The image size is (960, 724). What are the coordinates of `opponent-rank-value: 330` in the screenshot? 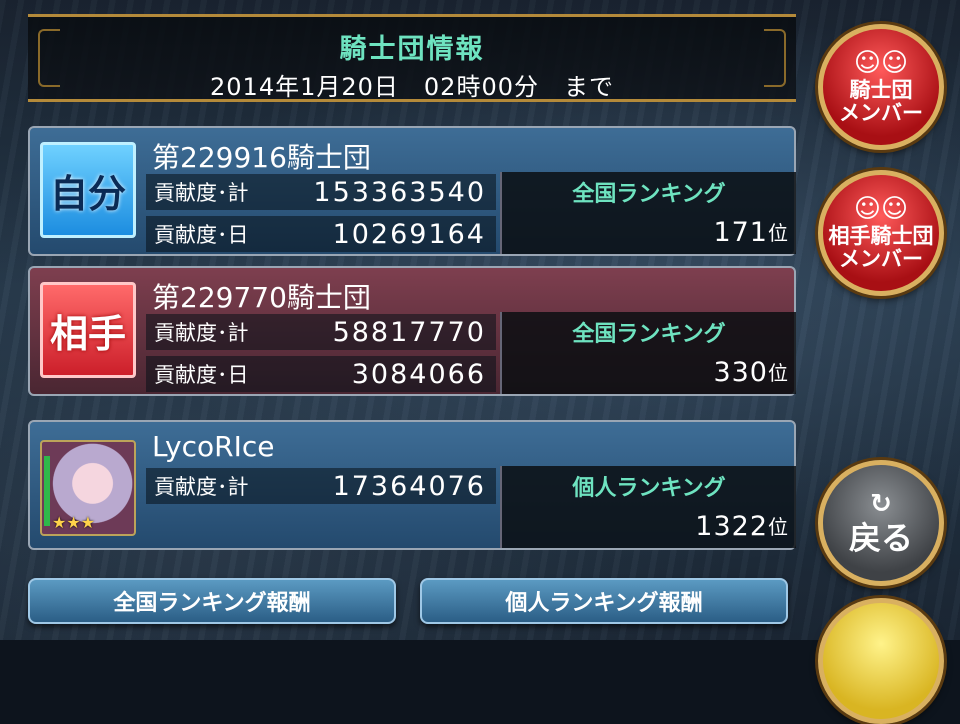 It's located at (740, 372).